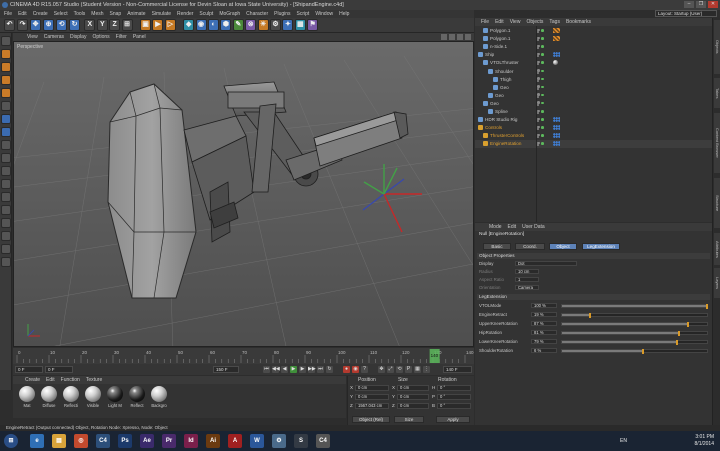 This screenshot has height=451, width=720. Describe the element at coordinates (593, 119) in the screenshot. I see `object-tree-row: HDR Studio Rig` at that location.